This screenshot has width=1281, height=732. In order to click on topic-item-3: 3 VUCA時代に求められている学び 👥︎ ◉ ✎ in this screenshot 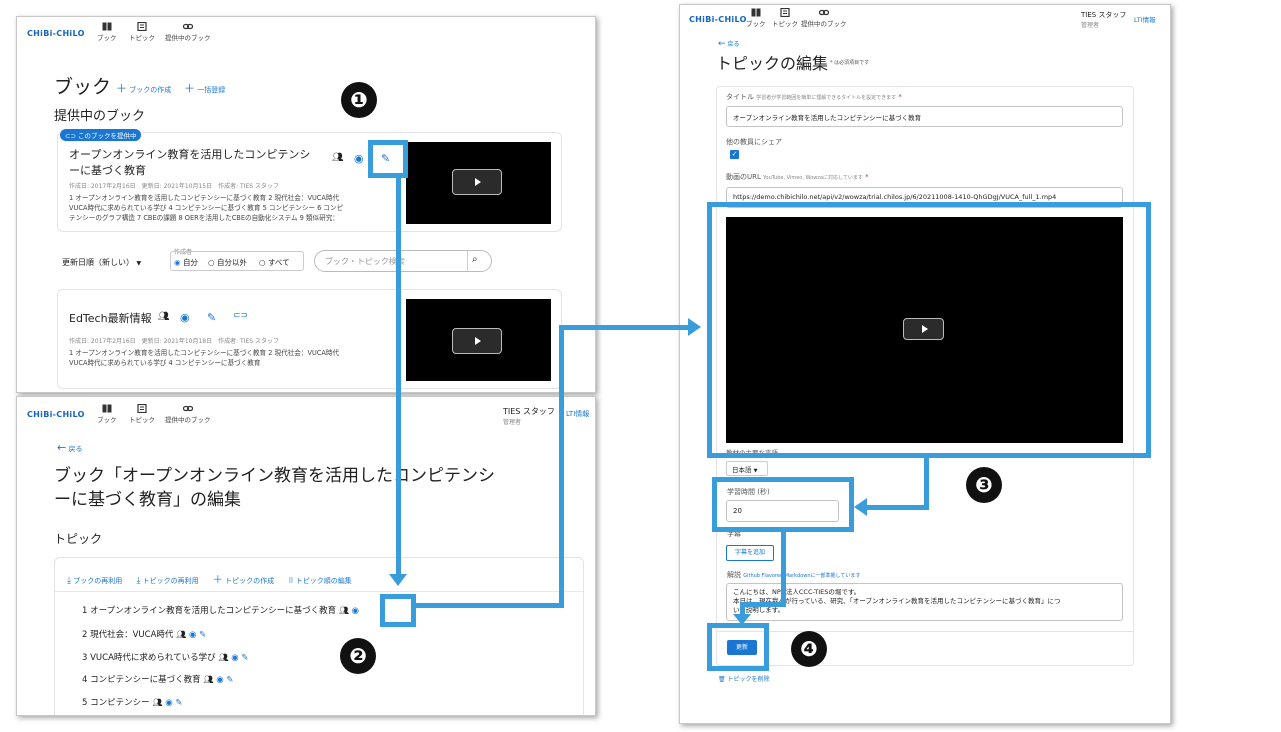, I will do `click(165, 657)`.